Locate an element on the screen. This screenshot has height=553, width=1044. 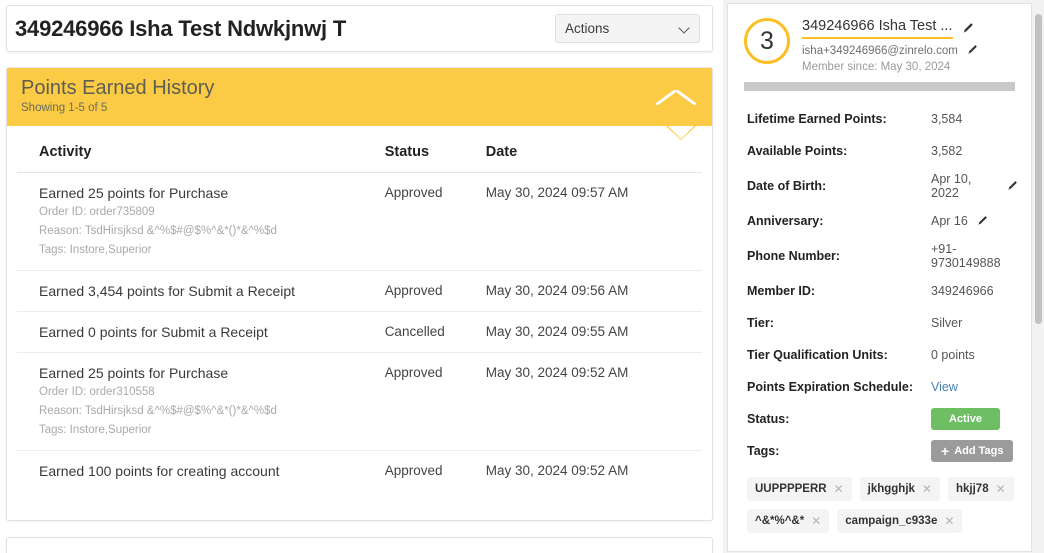
detail-label: Points Expiration Schedule: is located at coordinates (830, 387).